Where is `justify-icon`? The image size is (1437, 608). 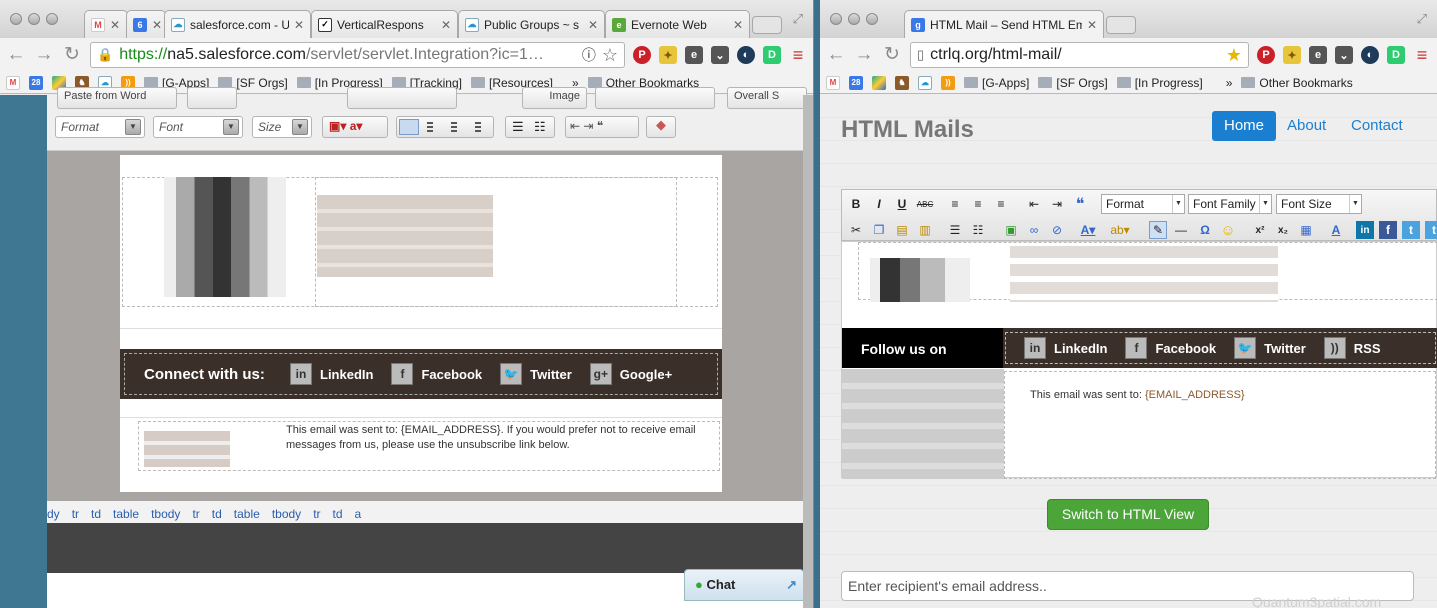 justify-icon is located at coordinates (478, 127).